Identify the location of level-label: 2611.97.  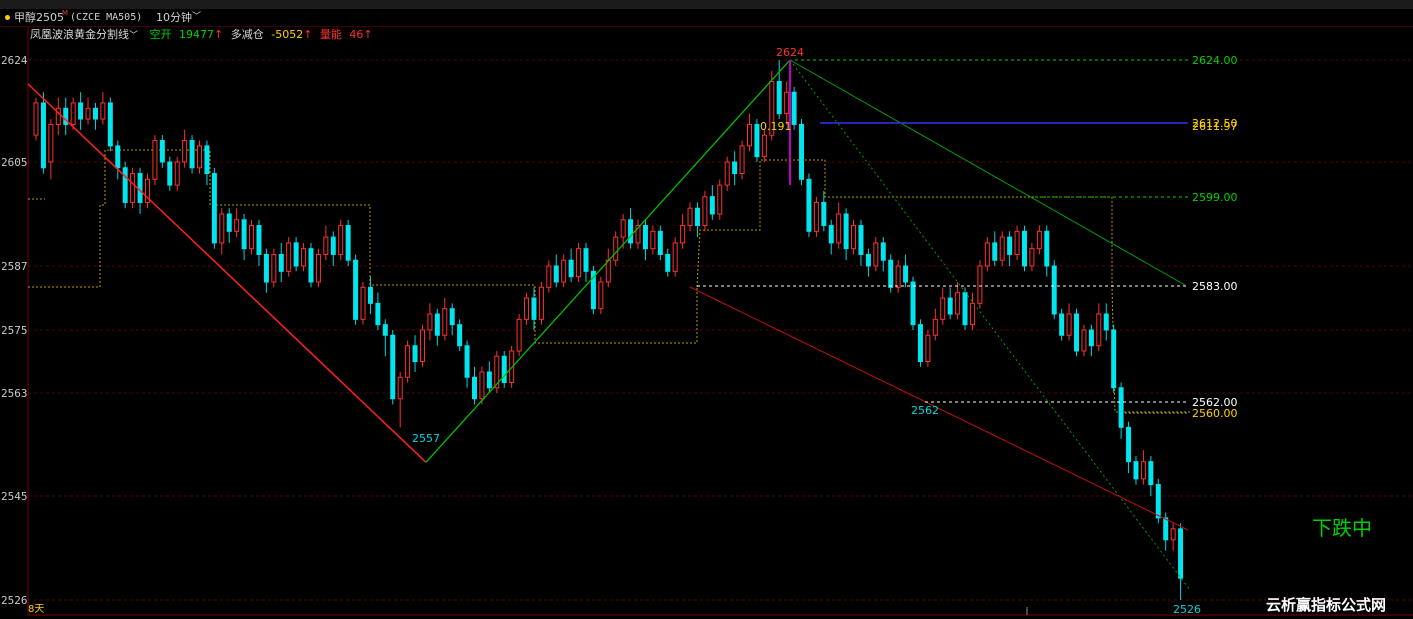
(1215, 126).